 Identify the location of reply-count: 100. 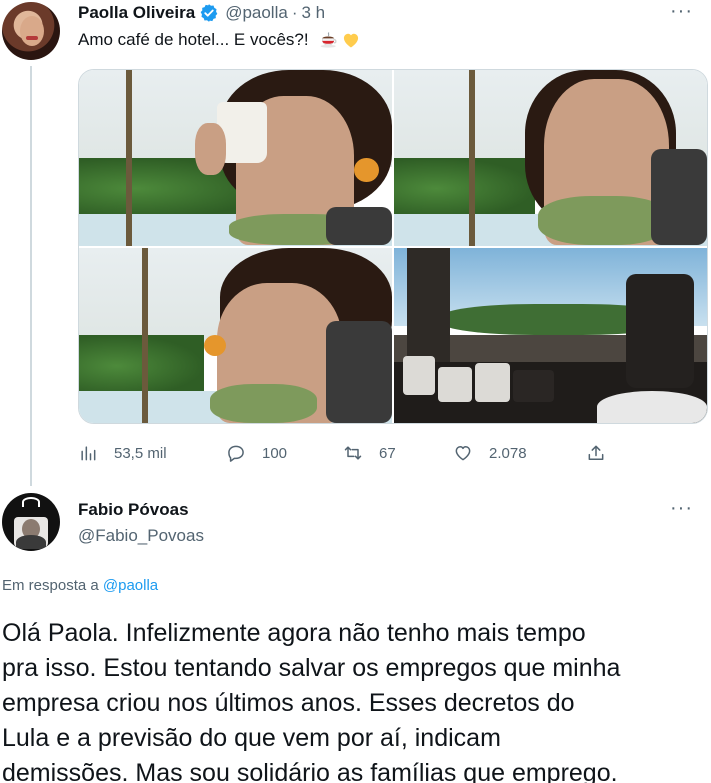
(275, 453).